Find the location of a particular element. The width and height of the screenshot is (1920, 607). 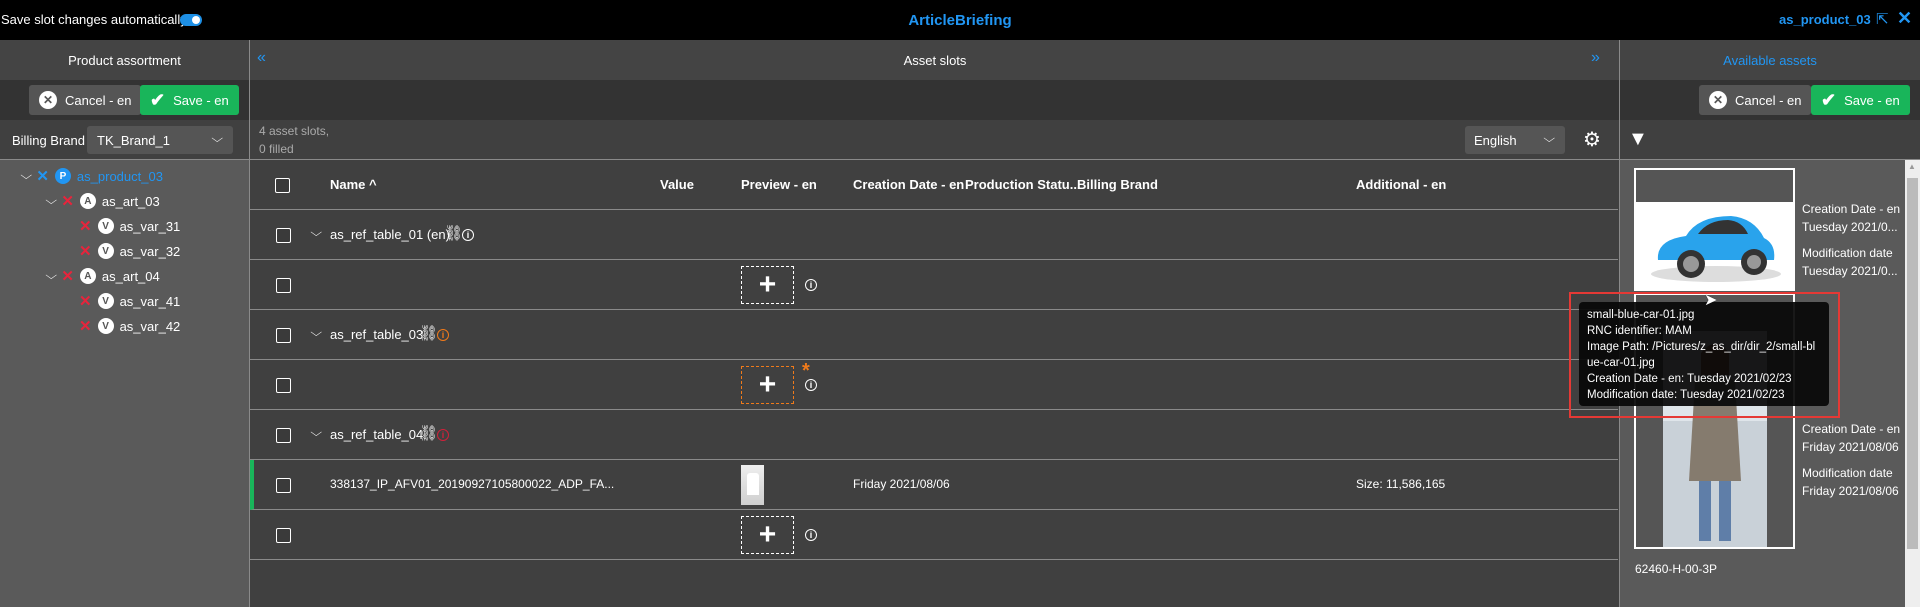

asset-modification-value: Friday 2021/08/06 is located at coordinates (1850, 491).